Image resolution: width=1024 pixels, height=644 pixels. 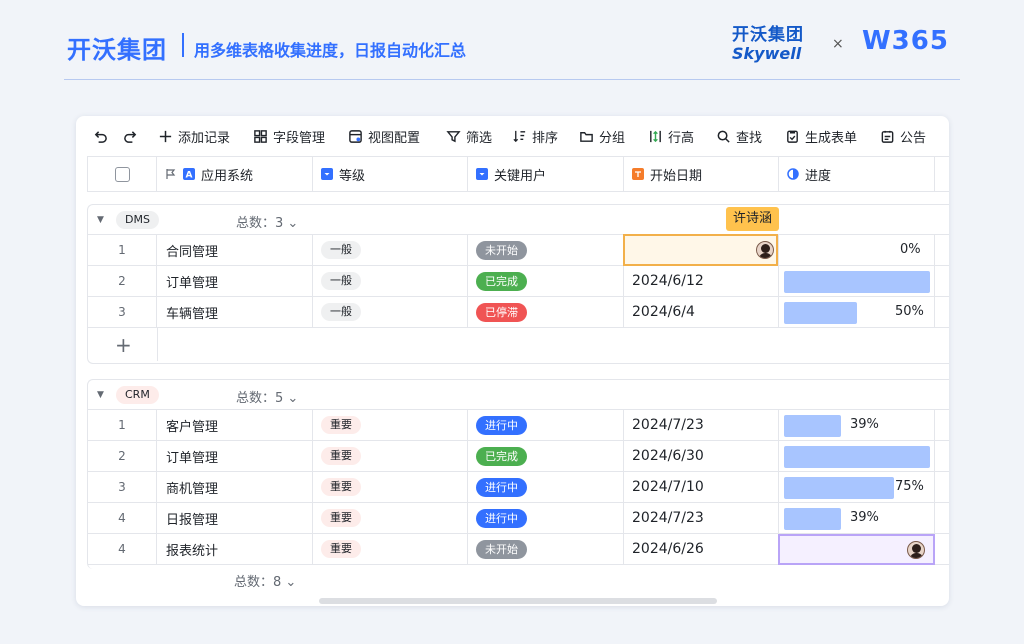 What do you see at coordinates (518, 220) in the screenshot?
I see `group-header: ▼ DMS 总数：3 ⌄` at bounding box center [518, 220].